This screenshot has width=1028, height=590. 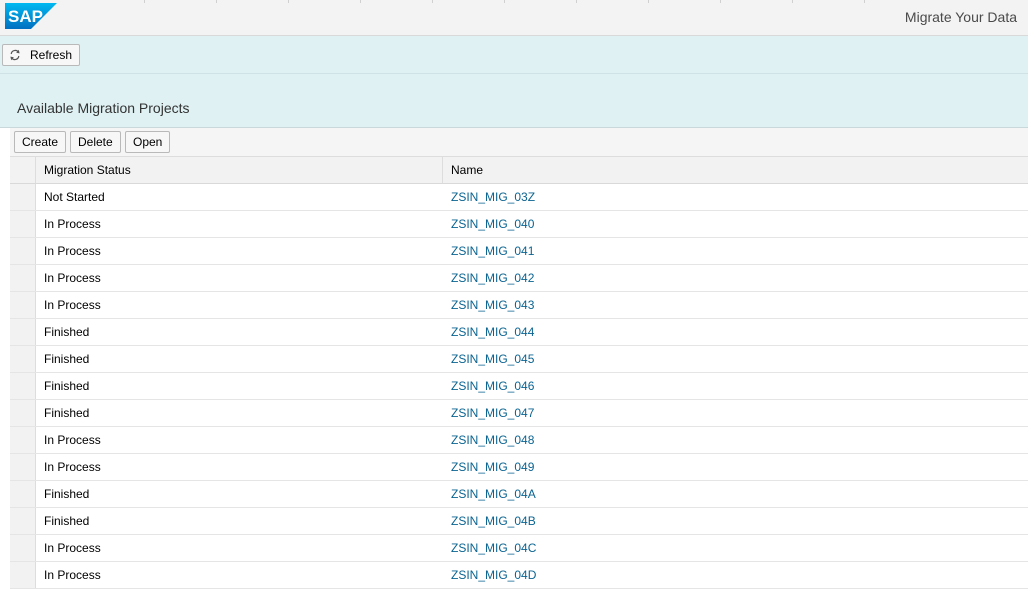 I want to click on name-cell: ZSIN_MIG_046, so click(x=735, y=386).